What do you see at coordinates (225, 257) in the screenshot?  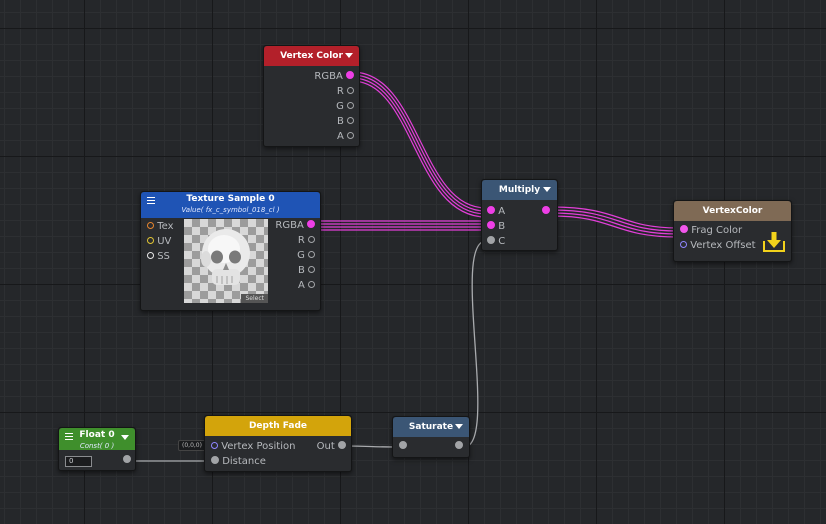 I see `skull-texture-icon` at bounding box center [225, 257].